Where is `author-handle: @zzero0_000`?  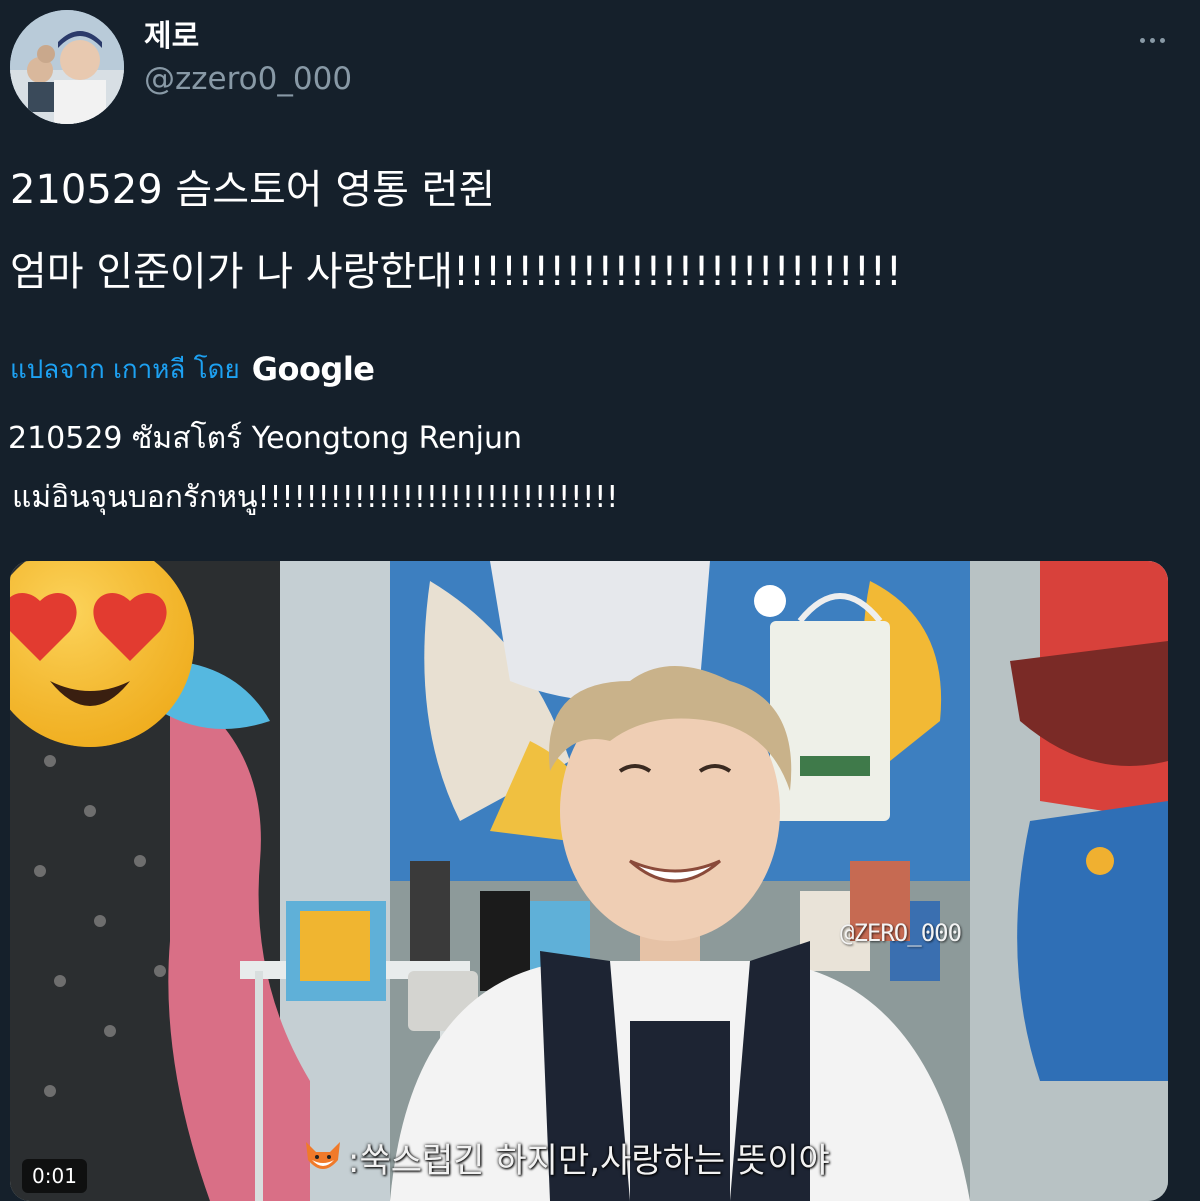 author-handle: @zzero0_000 is located at coordinates (248, 79).